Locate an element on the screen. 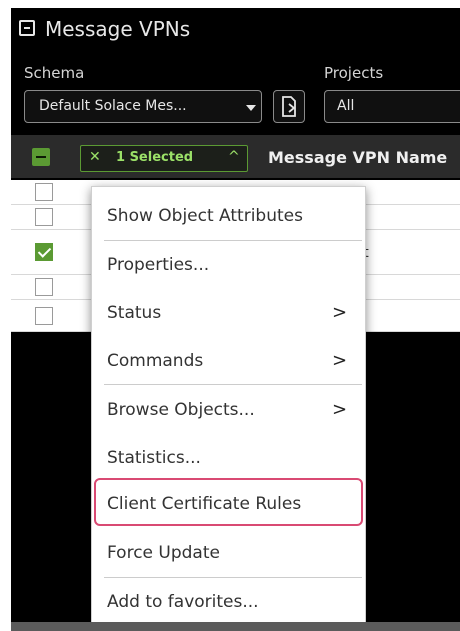  projects-select: All is located at coordinates (392, 106).